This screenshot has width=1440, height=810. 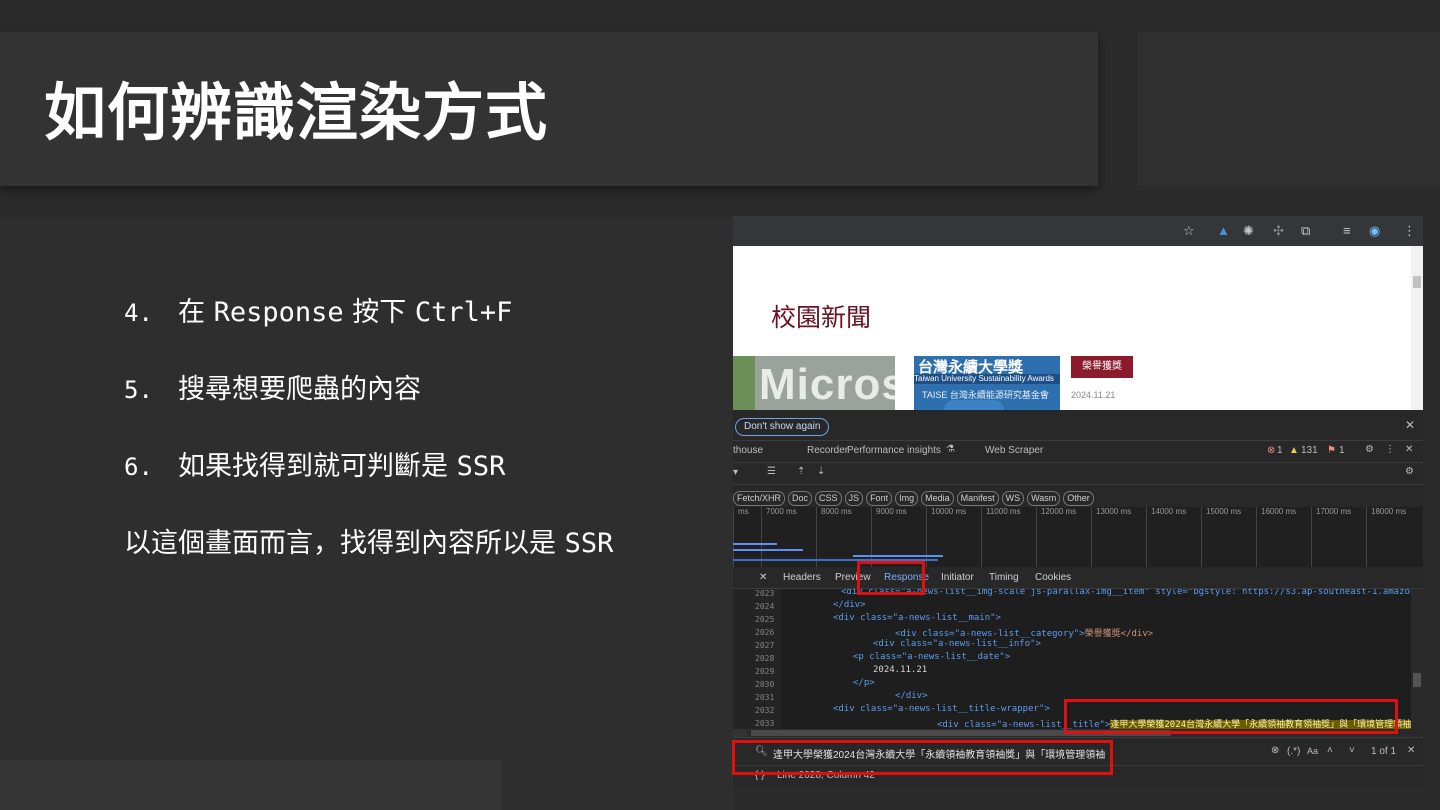 What do you see at coordinates (843, 537) in the screenshot?
I see `timeline-label: 8000 ms` at bounding box center [843, 537].